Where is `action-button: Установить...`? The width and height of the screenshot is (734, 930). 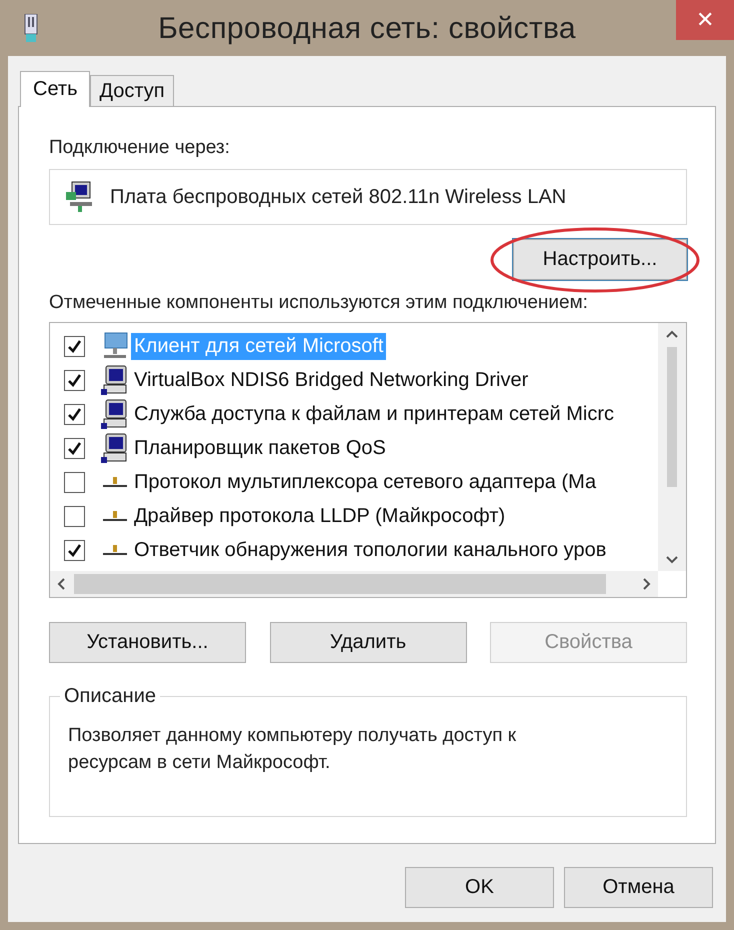
action-button: Установить... is located at coordinates (147, 642).